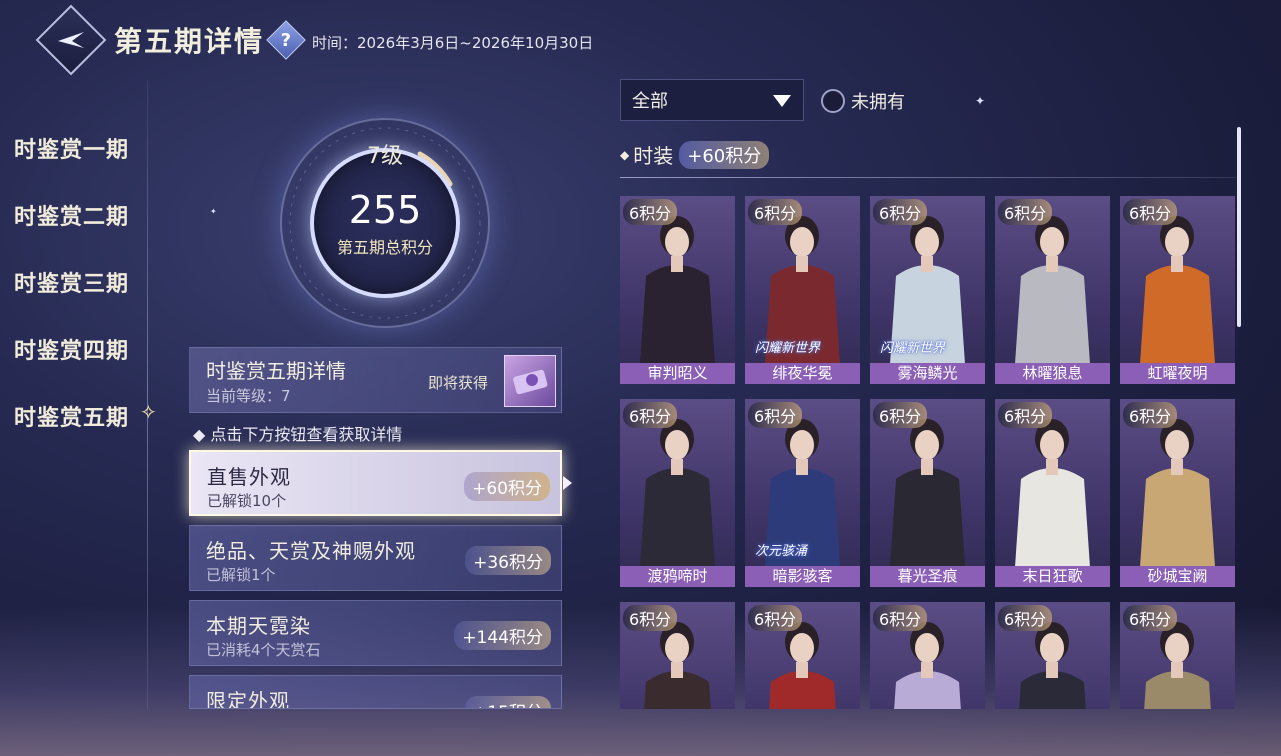 This screenshot has height=756, width=1281. I want to click on back-arrow-icon, so click(71, 40).